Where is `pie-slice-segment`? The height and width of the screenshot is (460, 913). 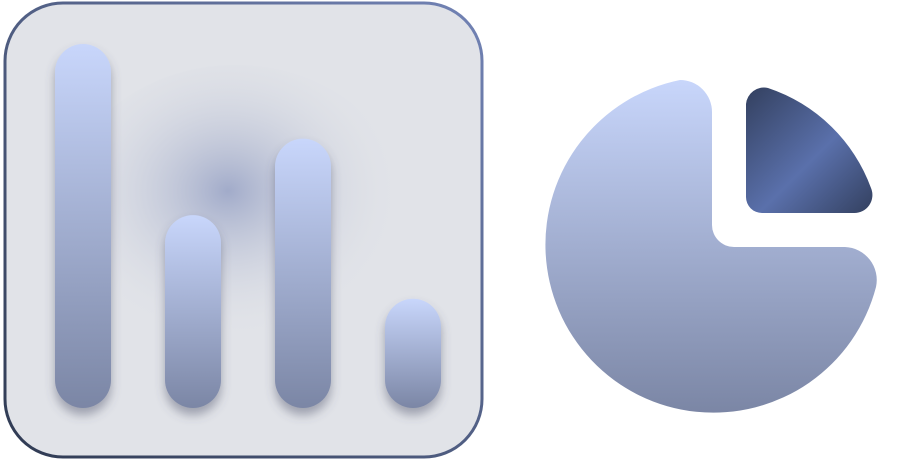
pie-slice-segment is located at coordinates (809, 150).